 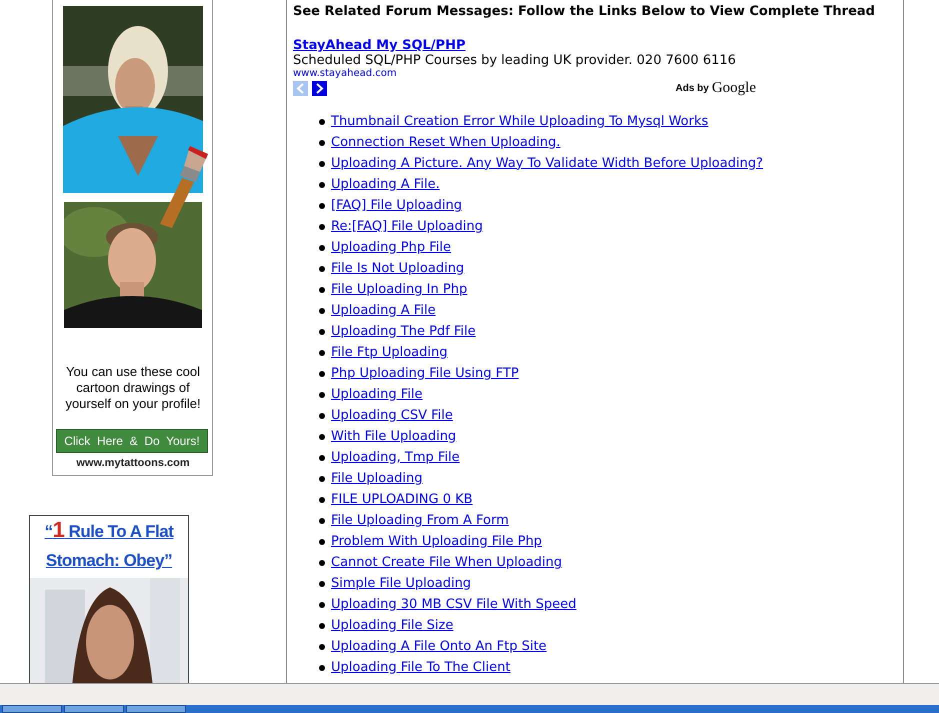 What do you see at coordinates (391, 248) in the screenshot?
I see `thread-link: Uploading Php File` at bounding box center [391, 248].